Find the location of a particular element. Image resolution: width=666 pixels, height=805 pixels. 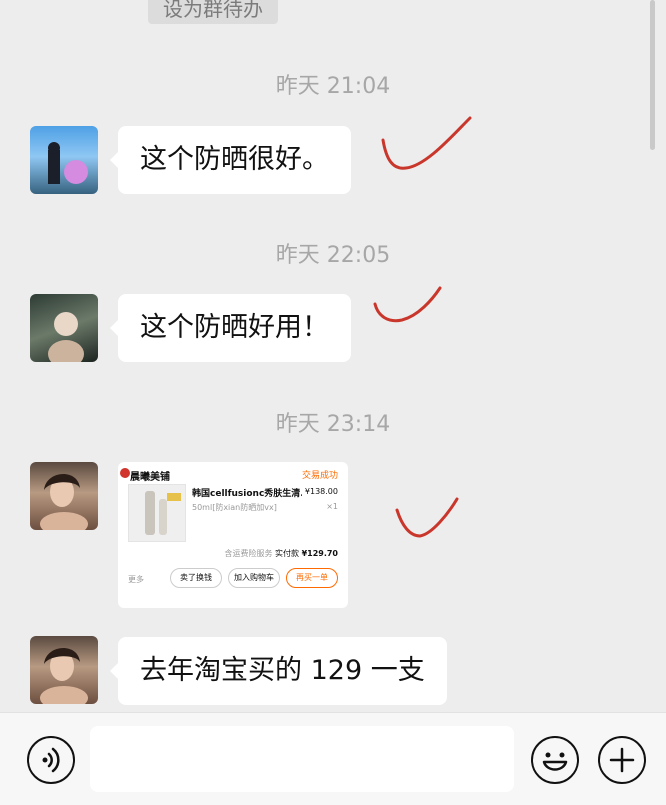

total-label: 实付款 is located at coordinates (287, 553).